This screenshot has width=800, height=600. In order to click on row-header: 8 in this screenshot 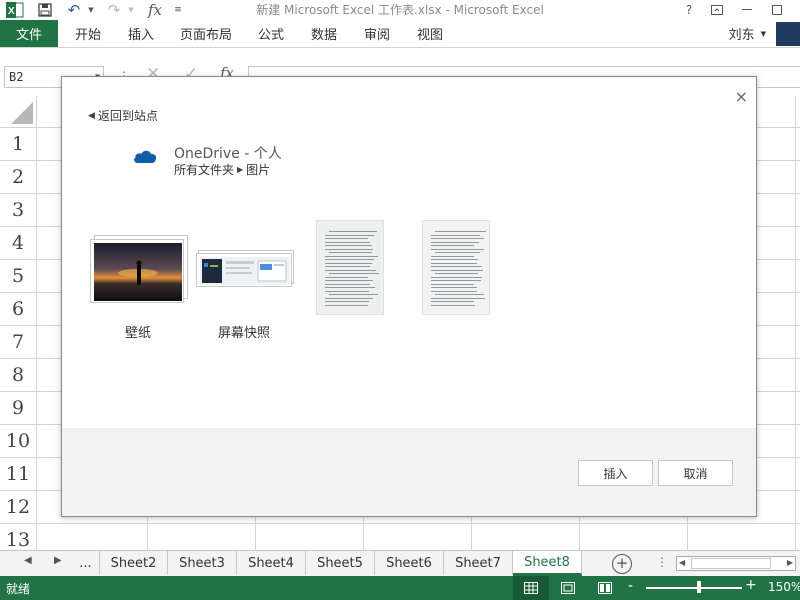, I will do `click(18, 375)`.